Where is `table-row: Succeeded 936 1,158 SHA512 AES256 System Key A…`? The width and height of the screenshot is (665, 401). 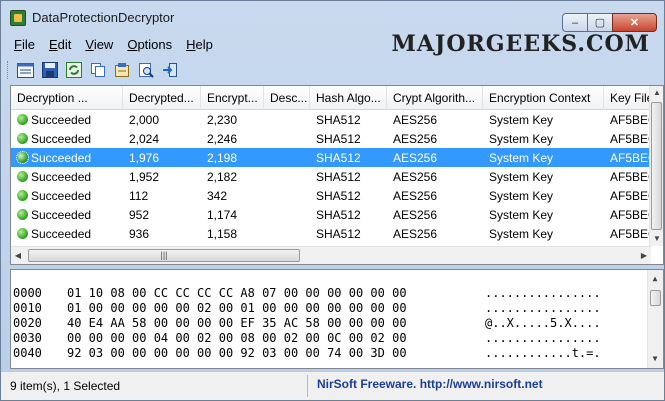
table-row: Succeeded 936 1,158 SHA512 AES256 System Key A… is located at coordinates (331, 233).